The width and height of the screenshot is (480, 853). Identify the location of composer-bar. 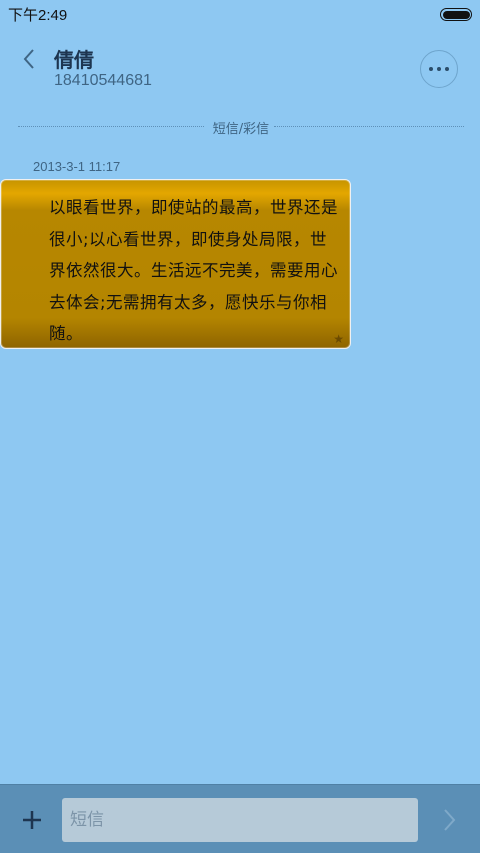
(240, 818).